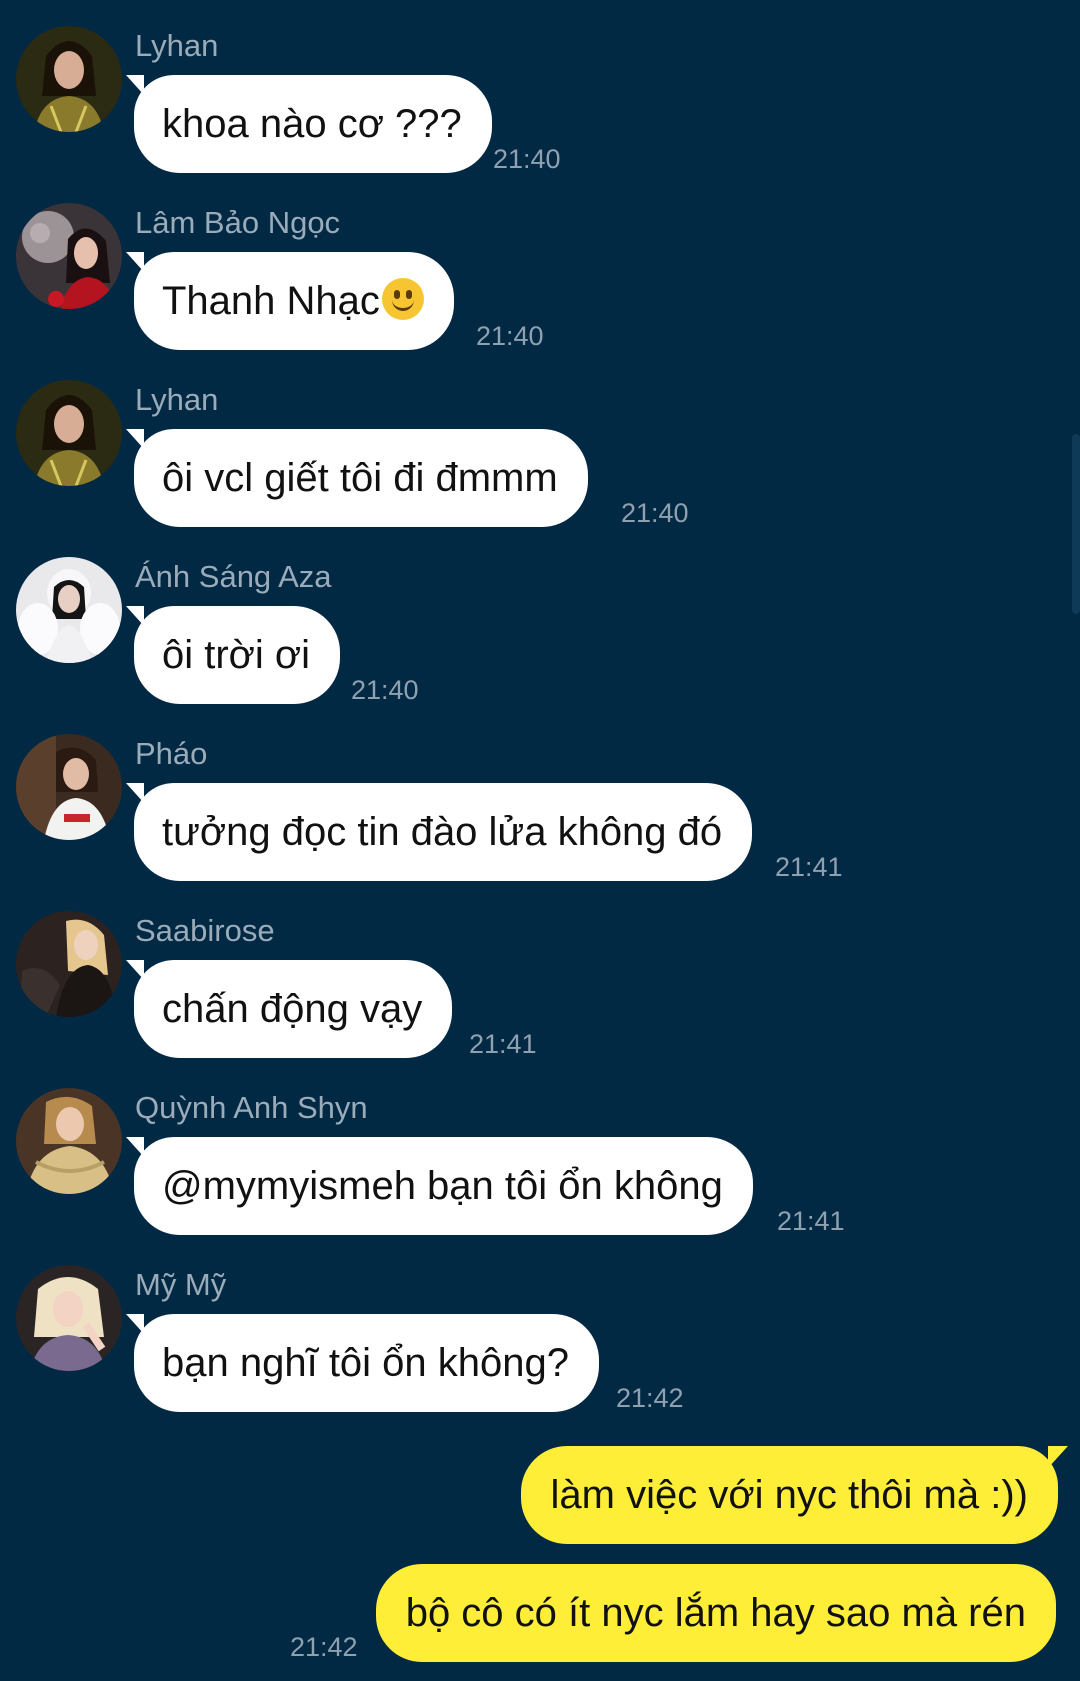 Image resolution: width=1080 pixels, height=1681 pixels. I want to click on outgoing-message-row: bộ cô có ít nyc lắm hay sao mà rén, so click(528, 1613).